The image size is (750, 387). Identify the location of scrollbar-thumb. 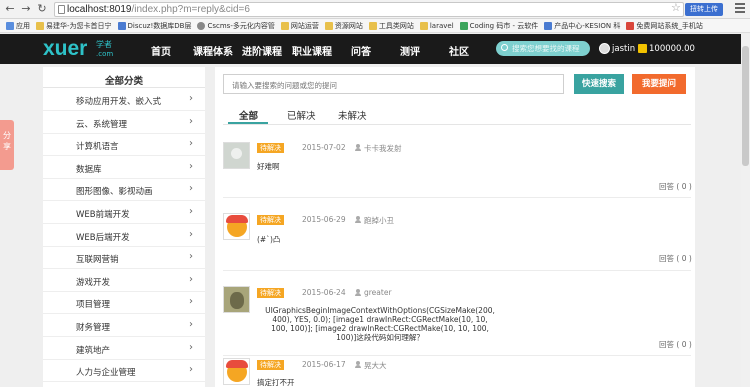
(745, 106).